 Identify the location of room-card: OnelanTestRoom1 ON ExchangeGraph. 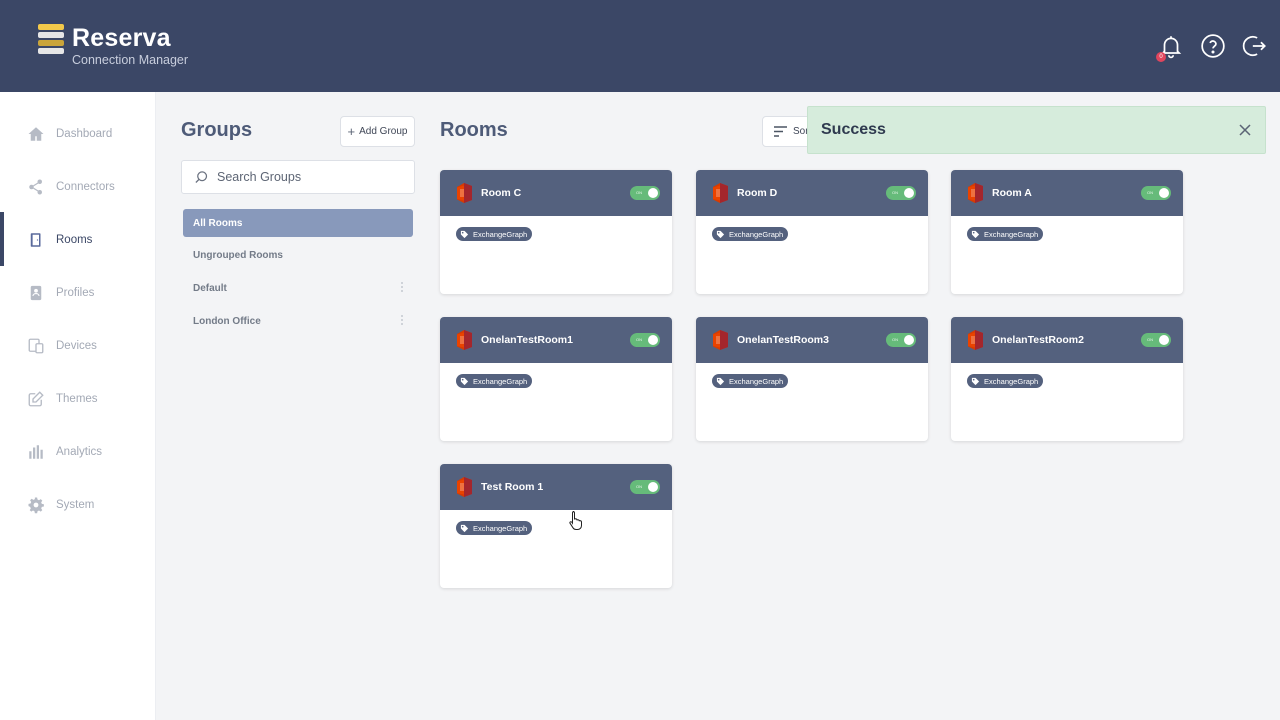
(556, 379).